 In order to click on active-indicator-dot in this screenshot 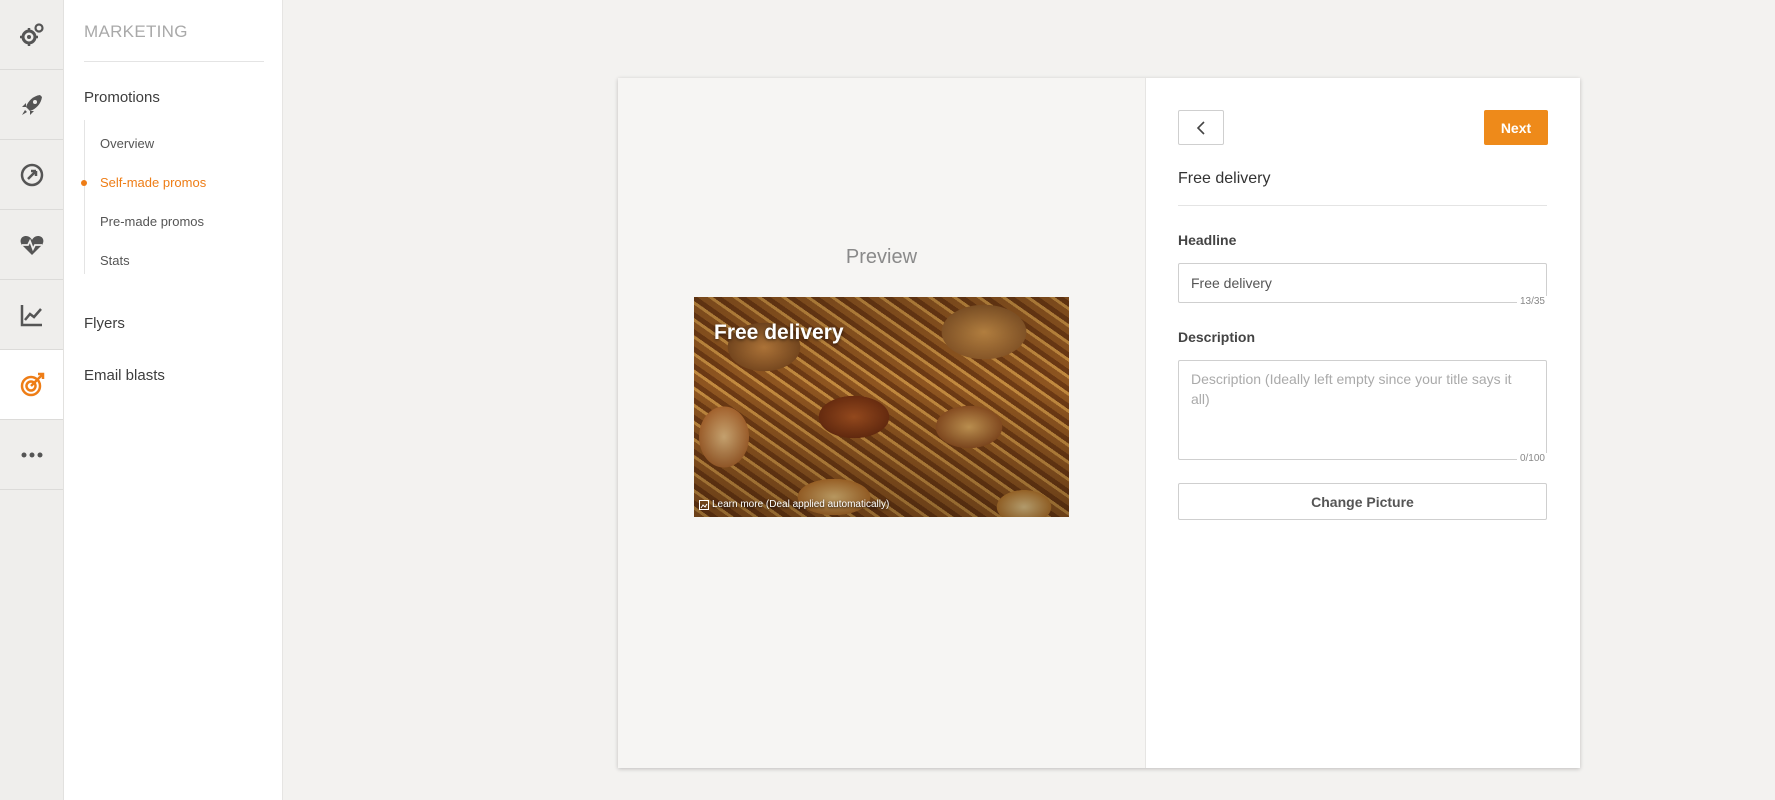, I will do `click(84, 183)`.